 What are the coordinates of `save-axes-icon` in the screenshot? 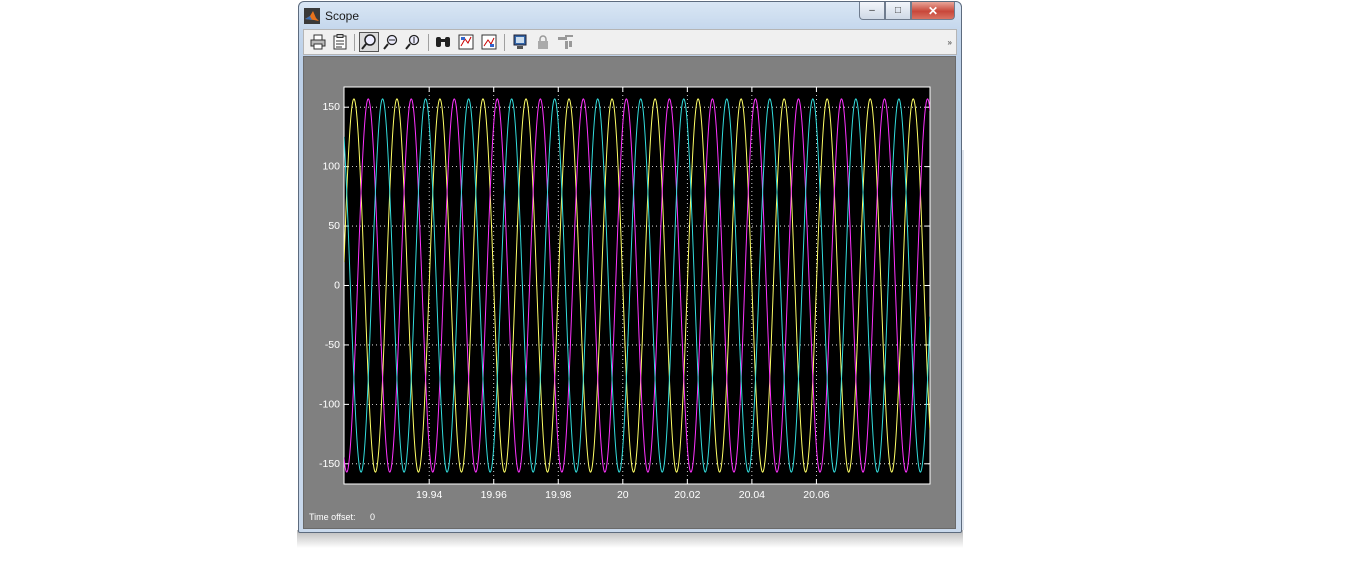 It's located at (466, 42).